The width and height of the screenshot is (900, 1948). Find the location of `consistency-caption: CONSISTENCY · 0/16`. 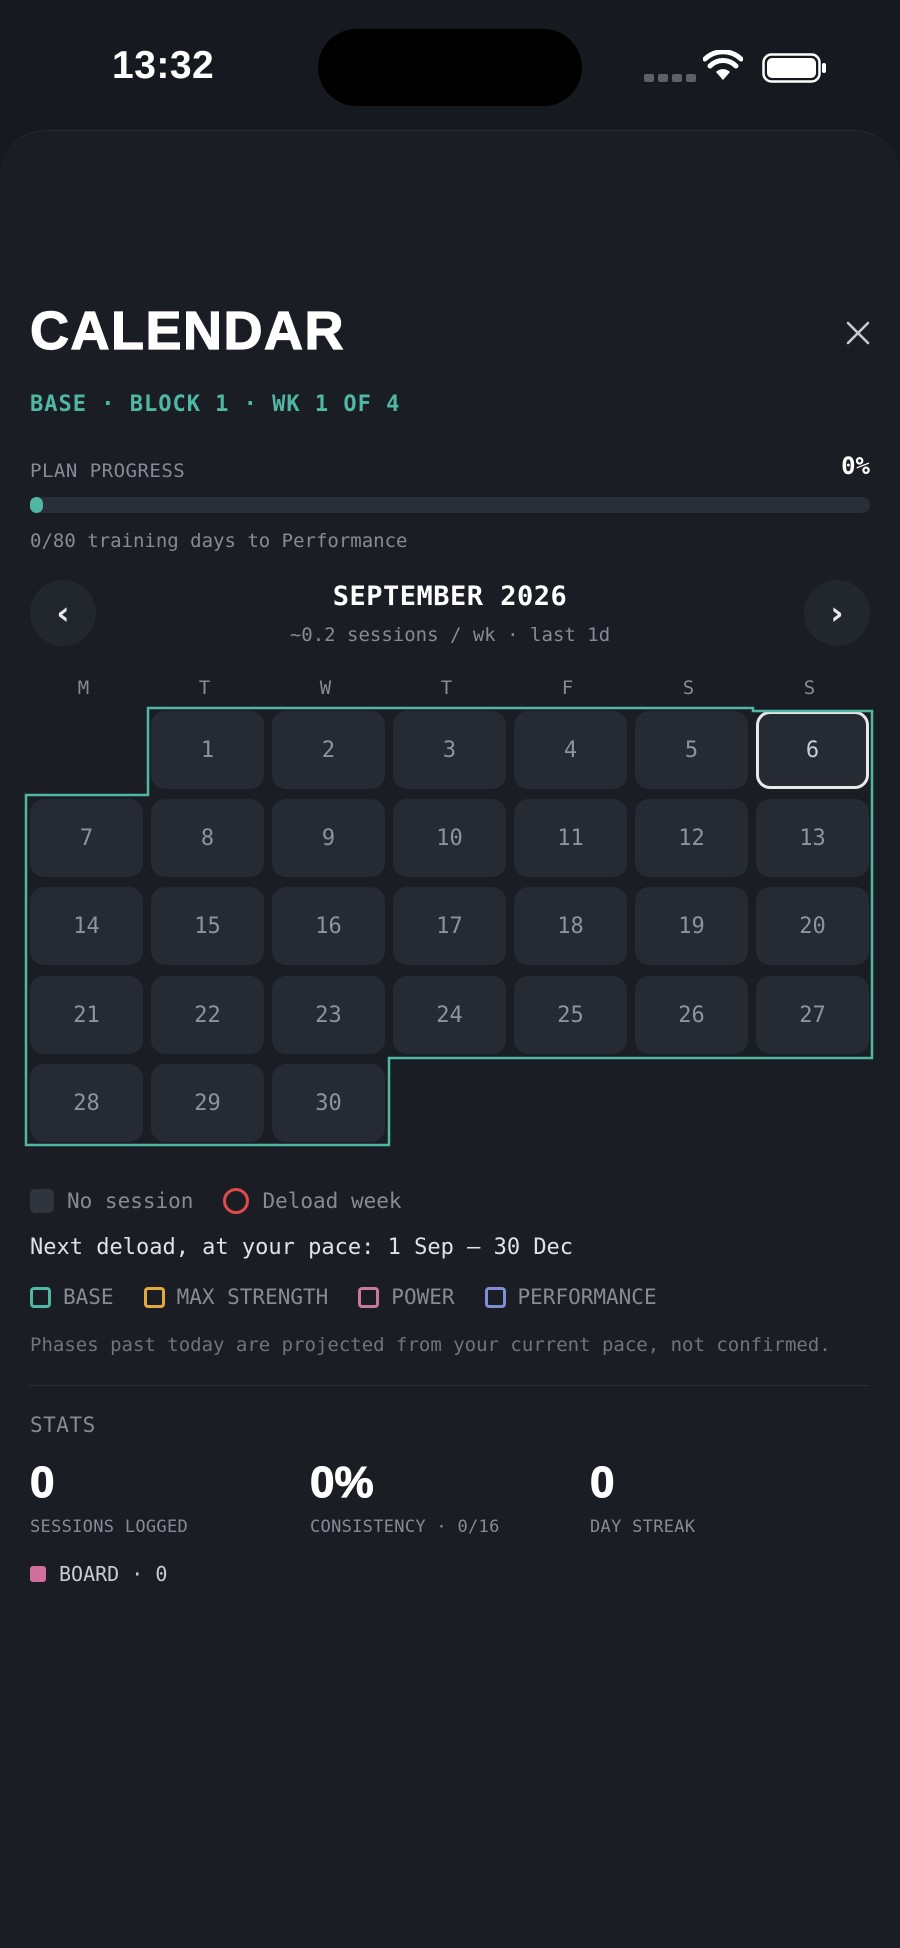

consistency-caption: CONSISTENCY · 0/16 is located at coordinates (405, 1527).